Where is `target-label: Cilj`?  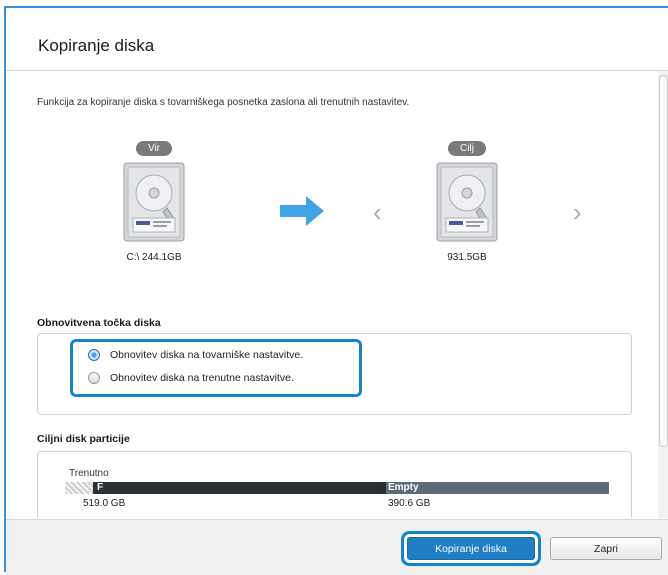 target-label: Cilj is located at coordinates (467, 148).